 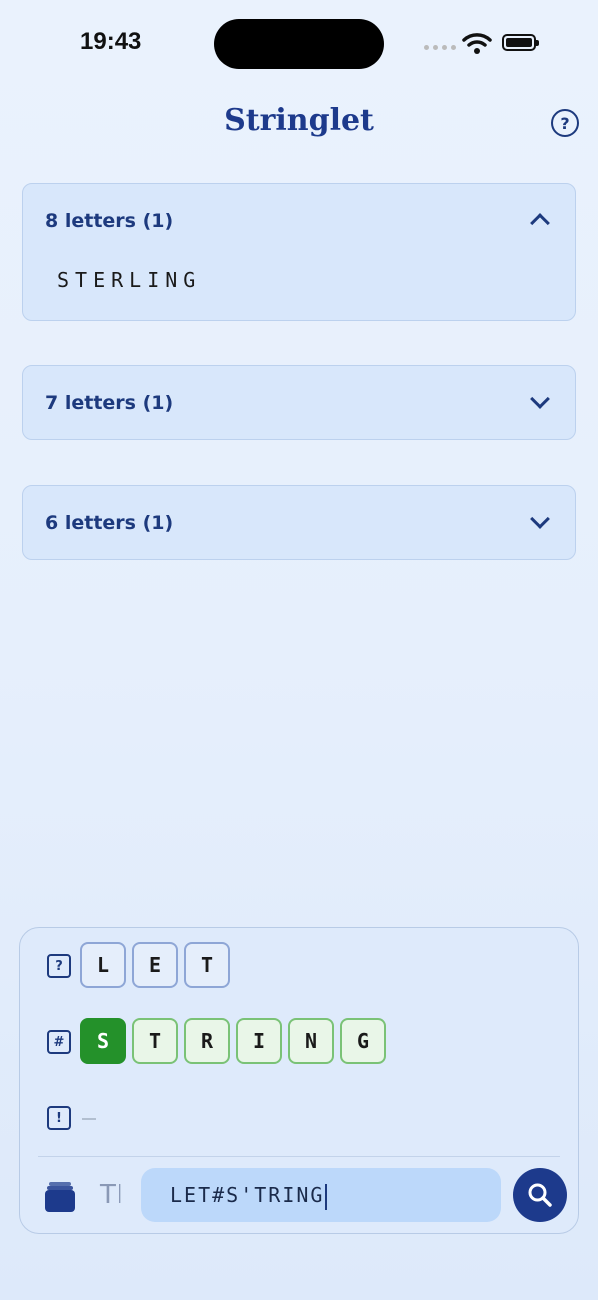 I want to click on search-input-value: LET#S'TRING, so click(x=247, y=1195).